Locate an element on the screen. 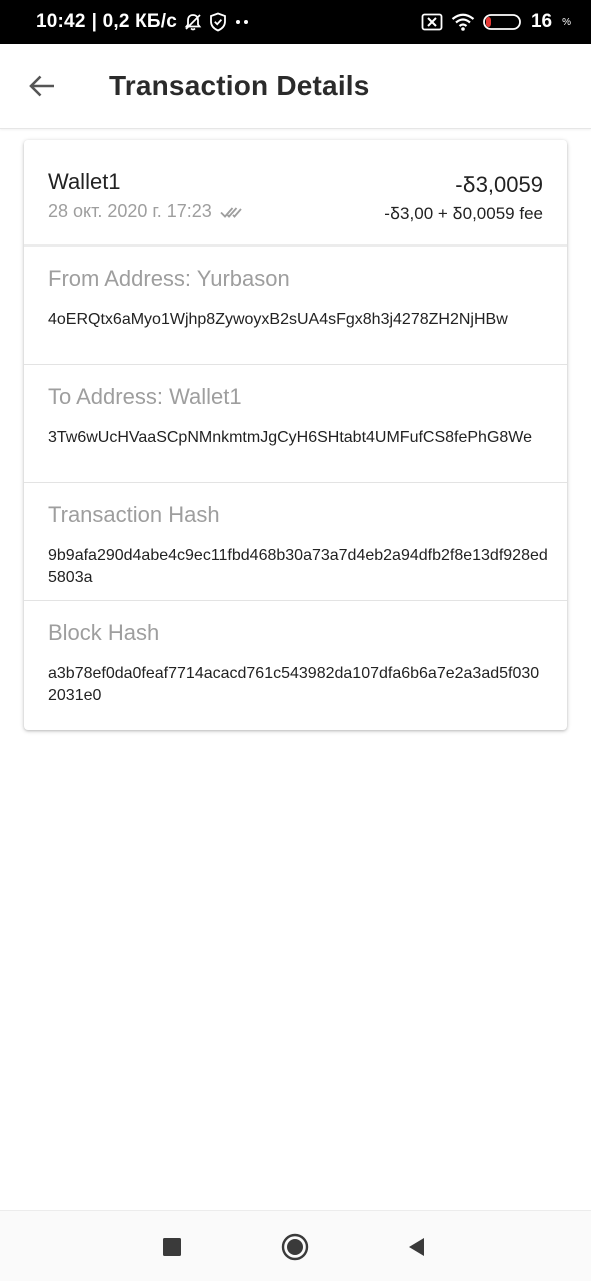 This screenshot has width=591, height=1281. wallet-name: Wallet1 is located at coordinates (84, 181).